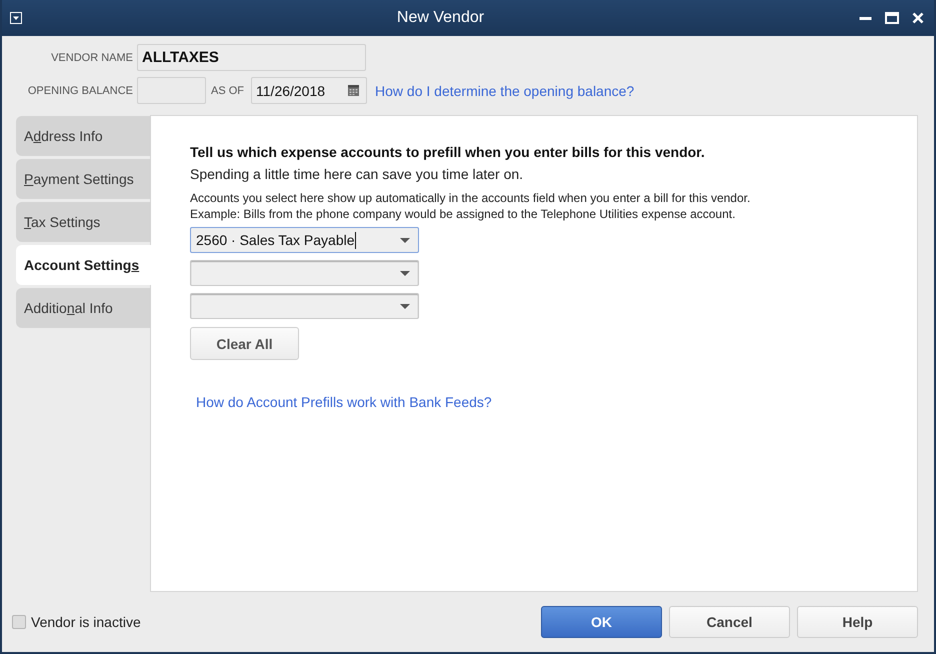  I want to click on window-title: New Vendor, so click(441, 18).